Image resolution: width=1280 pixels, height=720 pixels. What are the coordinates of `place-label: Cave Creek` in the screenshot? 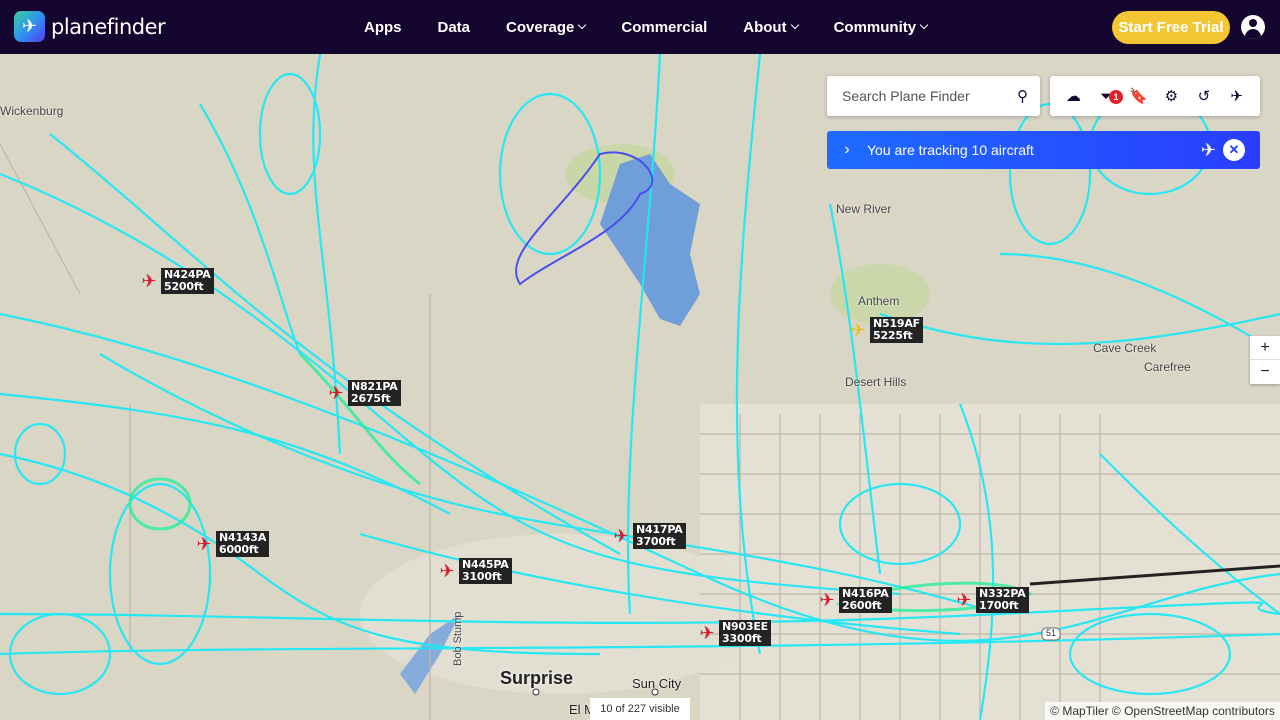 It's located at (1125, 348).